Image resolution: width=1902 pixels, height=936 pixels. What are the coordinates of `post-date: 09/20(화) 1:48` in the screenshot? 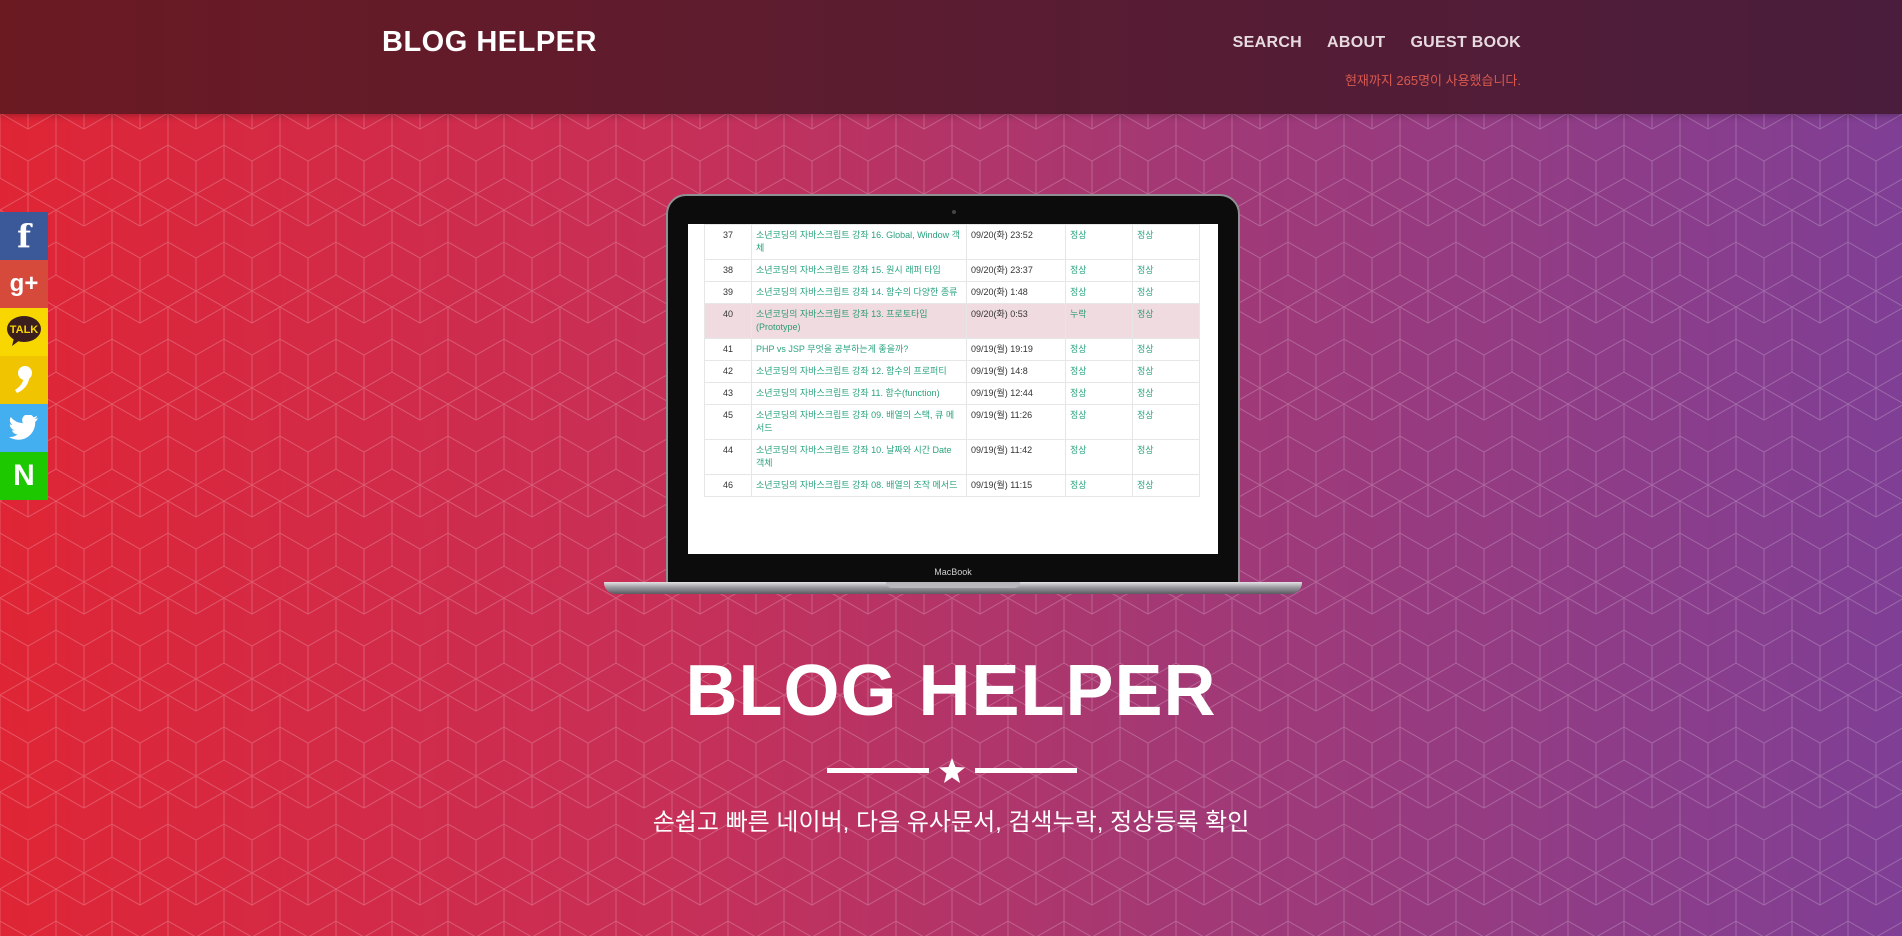 It's located at (1016, 292).